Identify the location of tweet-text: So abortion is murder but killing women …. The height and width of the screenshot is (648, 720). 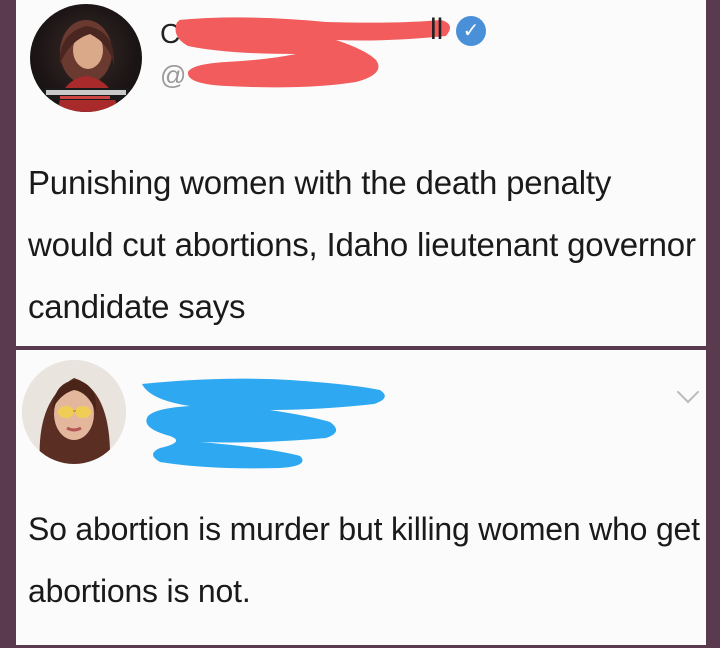
(364, 560).